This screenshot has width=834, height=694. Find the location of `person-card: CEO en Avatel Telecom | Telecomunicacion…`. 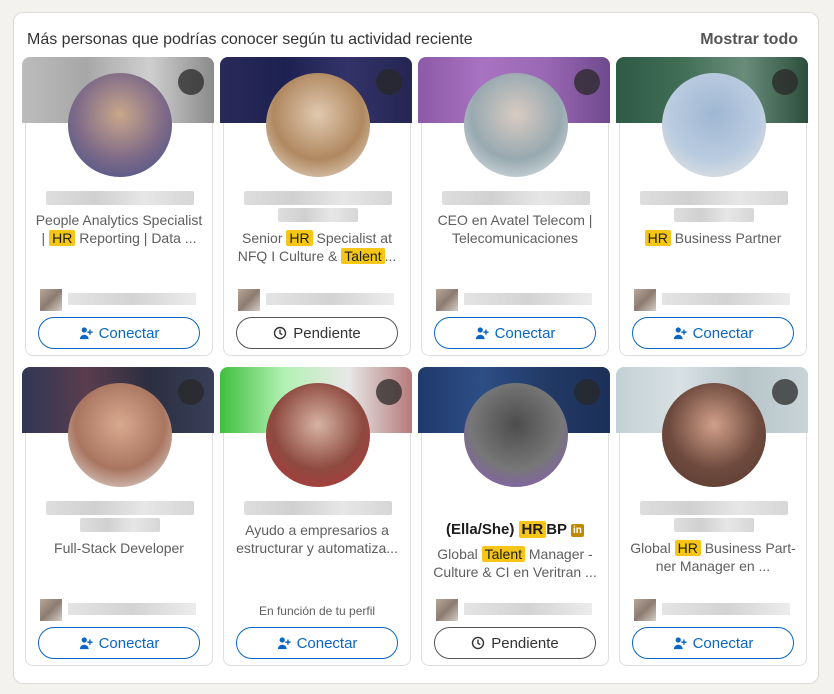

person-card: CEO en Avatel Telecom | Telecomunicacion… is located at coordinates (514, 206).